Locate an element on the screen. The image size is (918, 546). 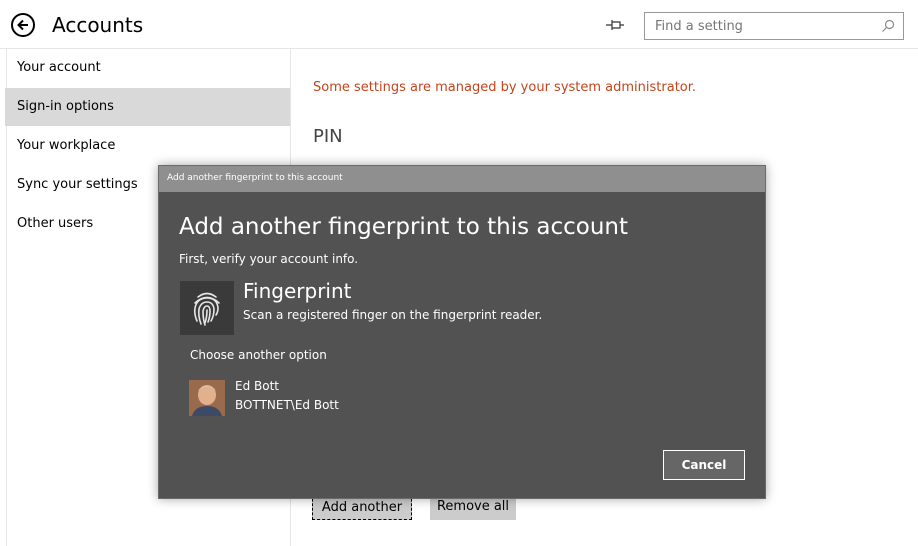
page-title: Accounts is located at coordinates (98, 25).